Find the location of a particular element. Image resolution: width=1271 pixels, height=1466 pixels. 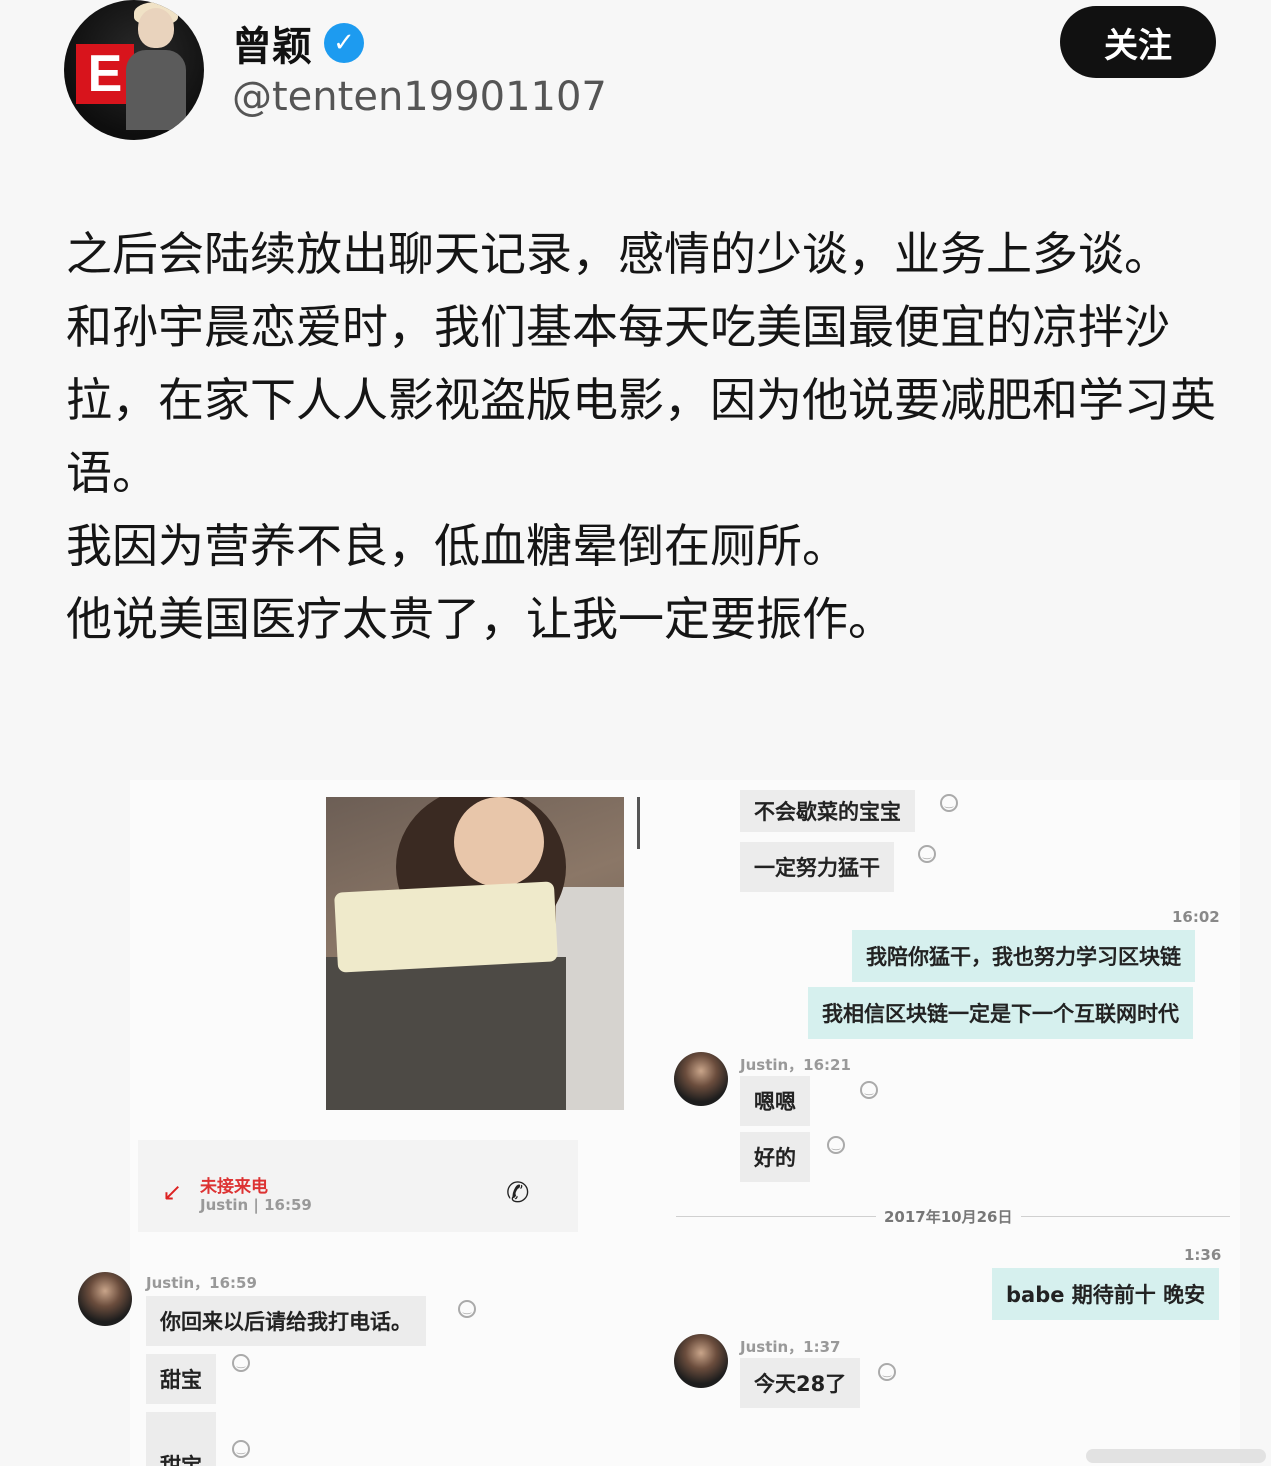

scrollbar is located at coordinates (638, 823).